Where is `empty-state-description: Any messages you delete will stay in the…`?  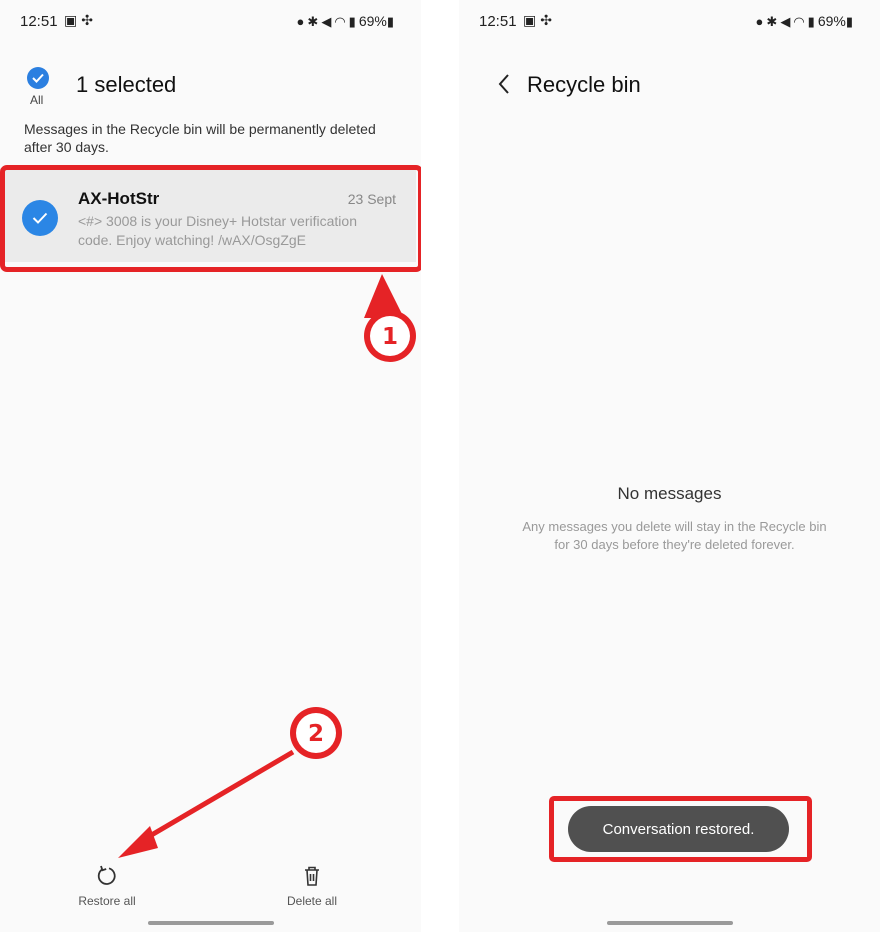 empty-state-description: Any messages you delete will stay in the… is located at coordinates (674, 535).